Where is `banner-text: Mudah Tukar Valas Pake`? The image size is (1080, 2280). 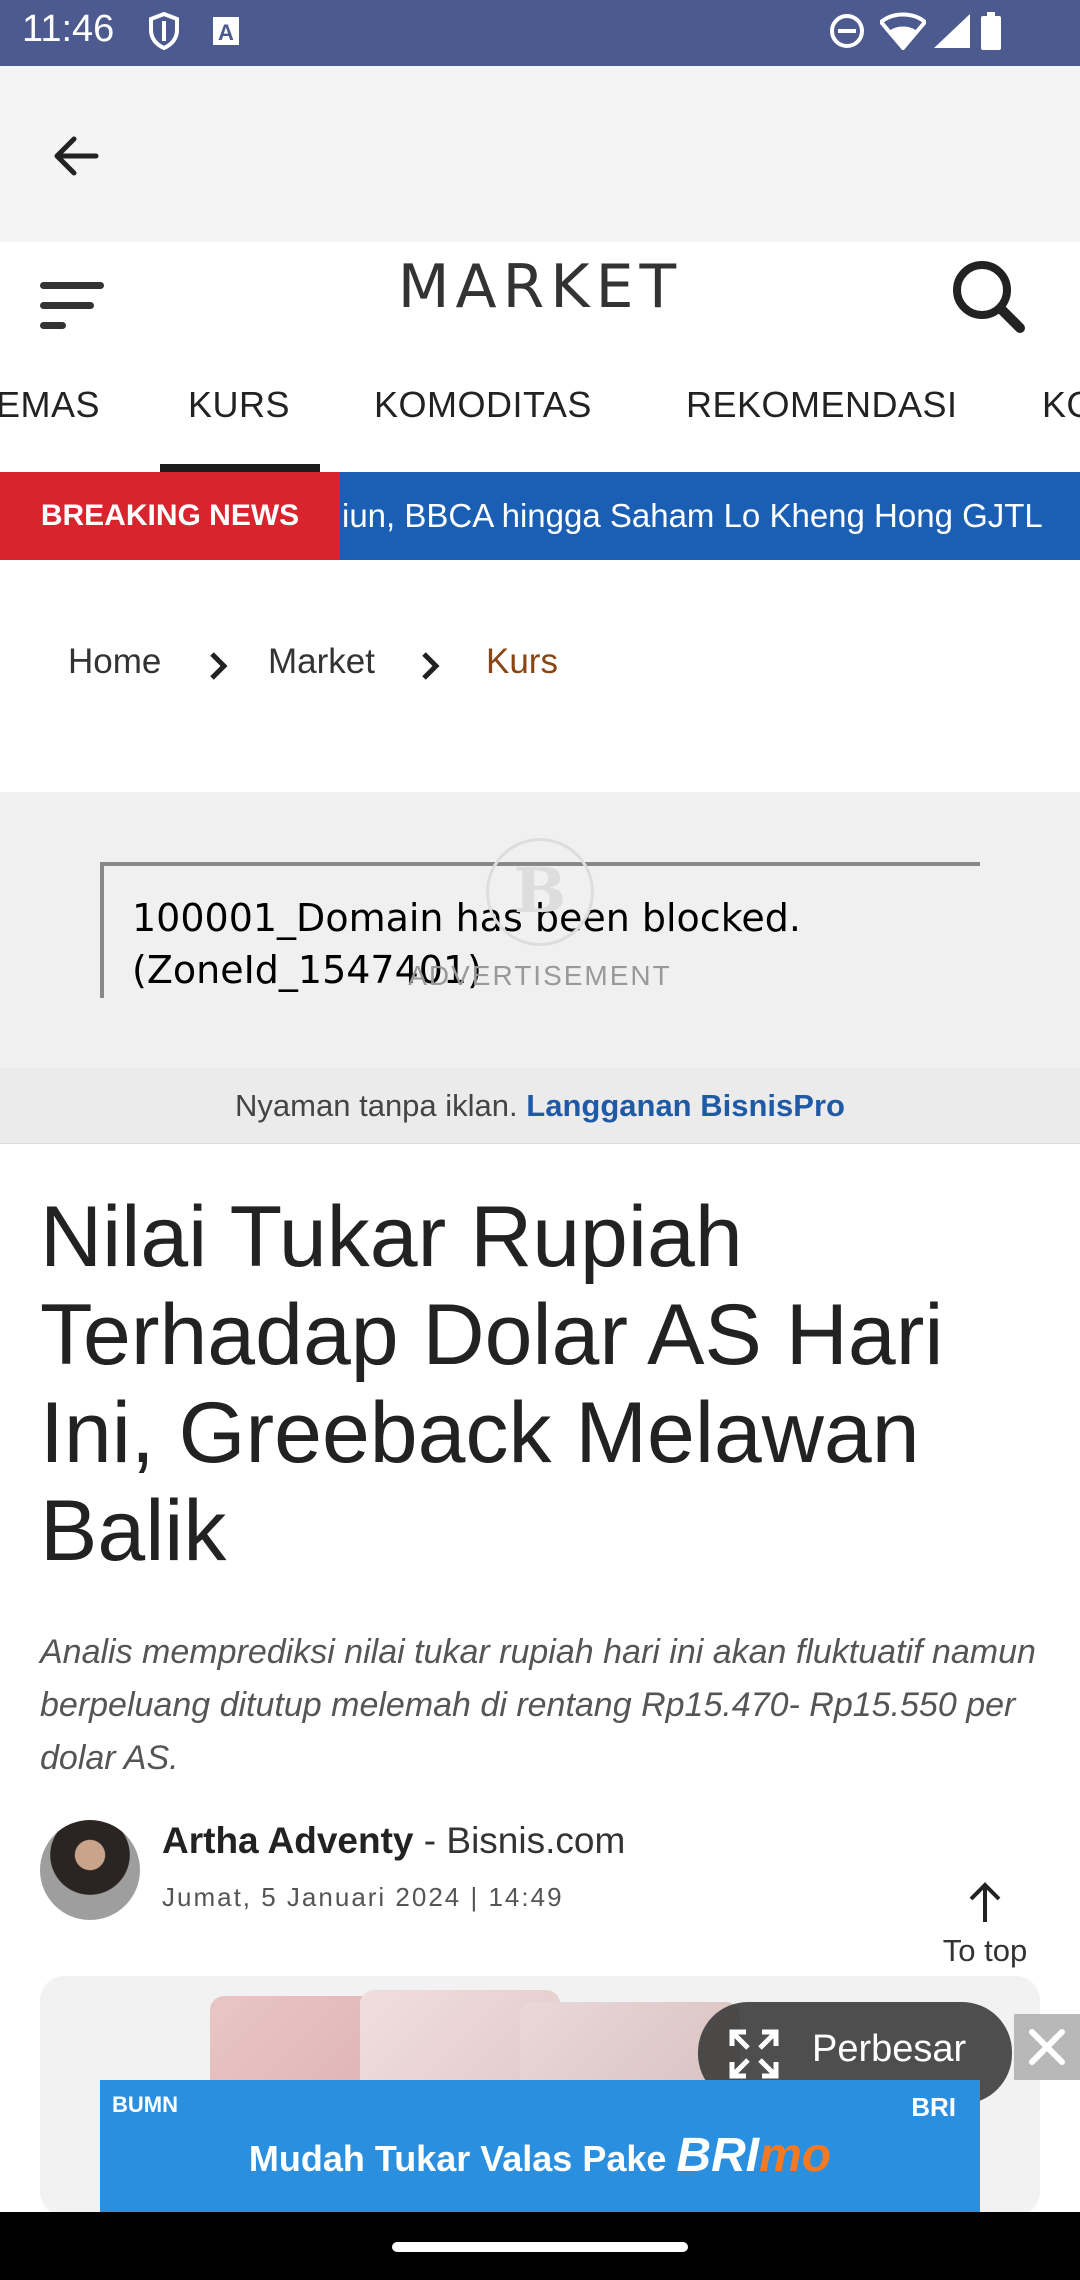
banner-text: Mudah Tukar Valas Pake is located at coordinates (457, 2158).